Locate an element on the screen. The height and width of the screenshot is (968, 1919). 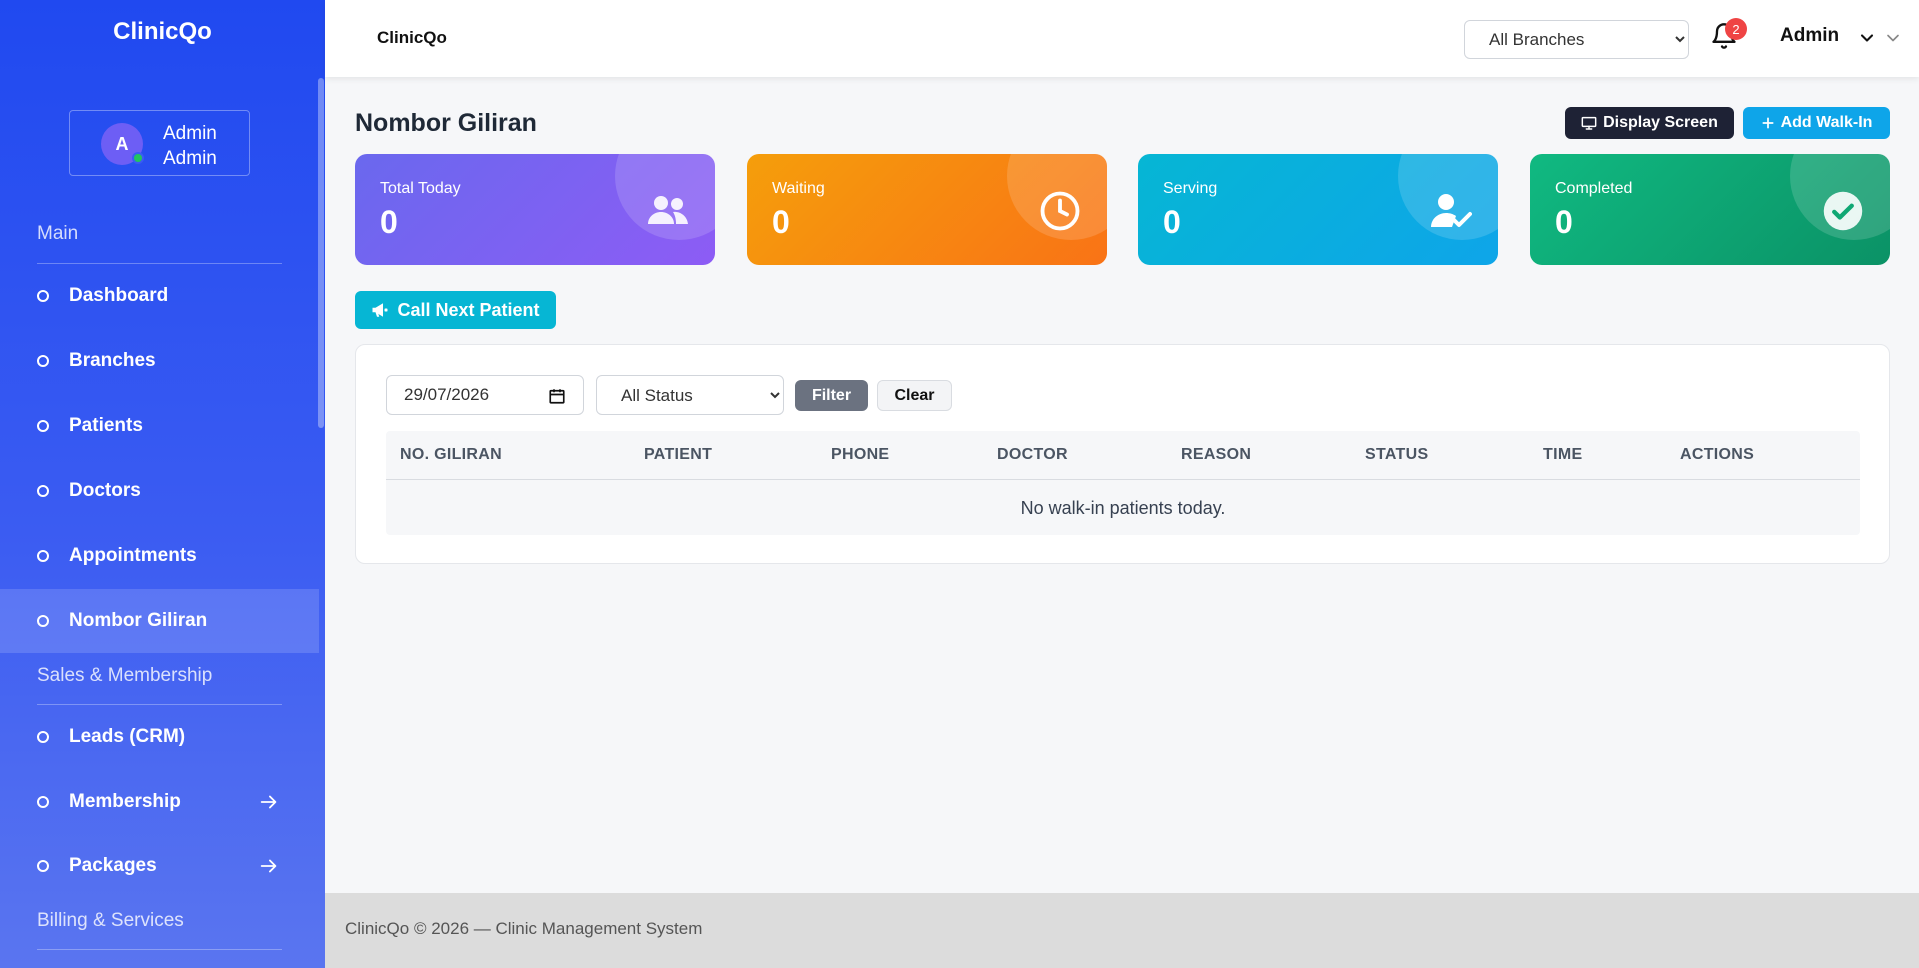
sidebar-item-patients: Patients is located at coordinates (159, 426).